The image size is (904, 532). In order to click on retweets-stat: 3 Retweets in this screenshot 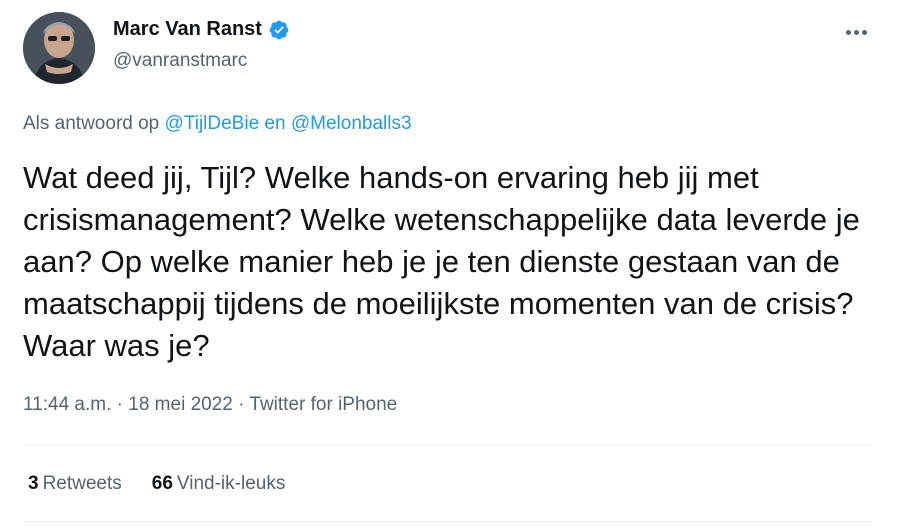, I will do `click(75, 484)`.